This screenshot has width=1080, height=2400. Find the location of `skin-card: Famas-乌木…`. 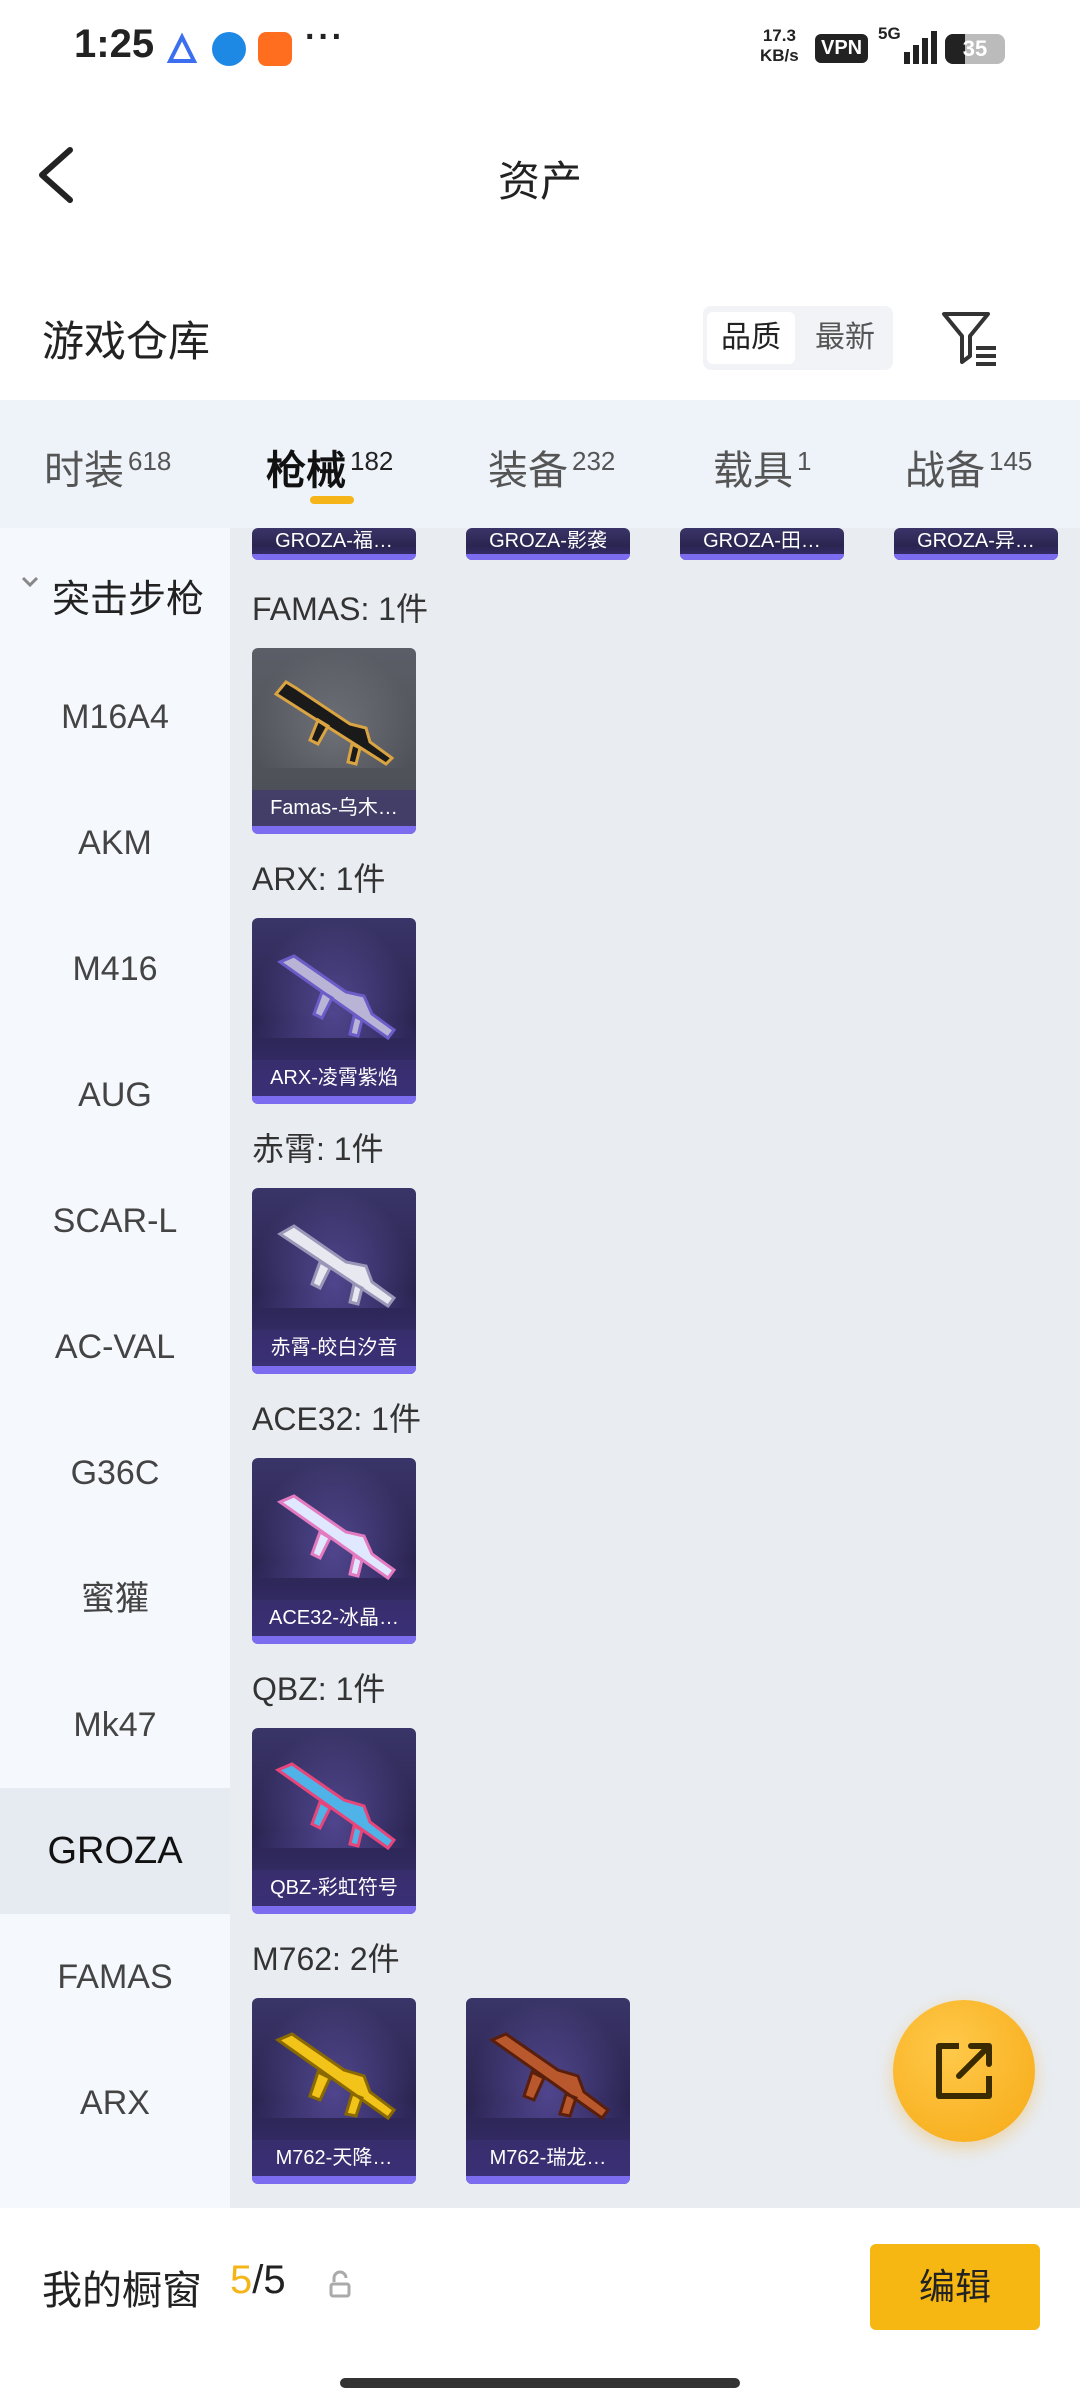

skin-card: Famas-乌木… is located at coordinates (334, 741).